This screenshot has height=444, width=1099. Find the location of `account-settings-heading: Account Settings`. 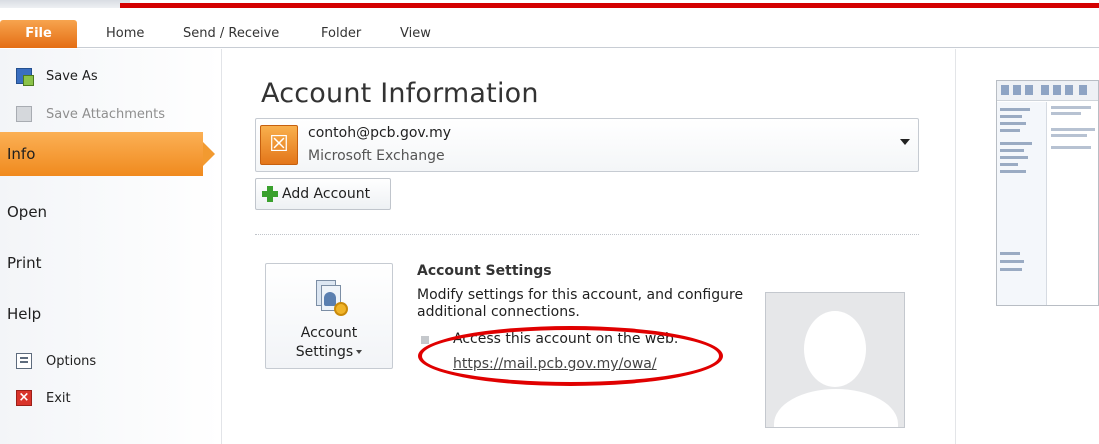

account-settings-heading: Account Settings is located at coordinates (484, 271).